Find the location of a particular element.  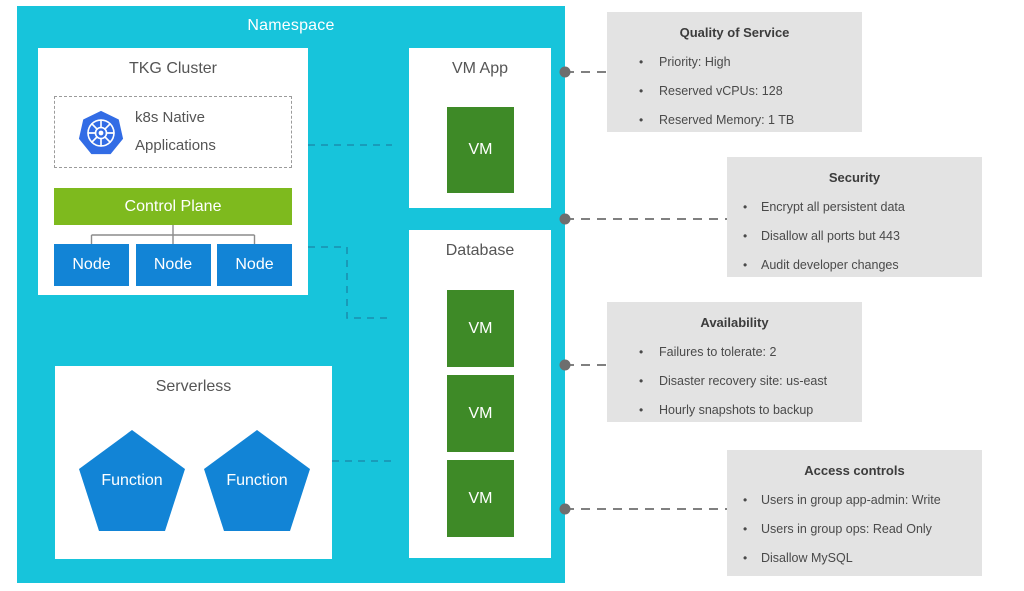

node-row: Node Node Node is located at coordinates (173, 265).